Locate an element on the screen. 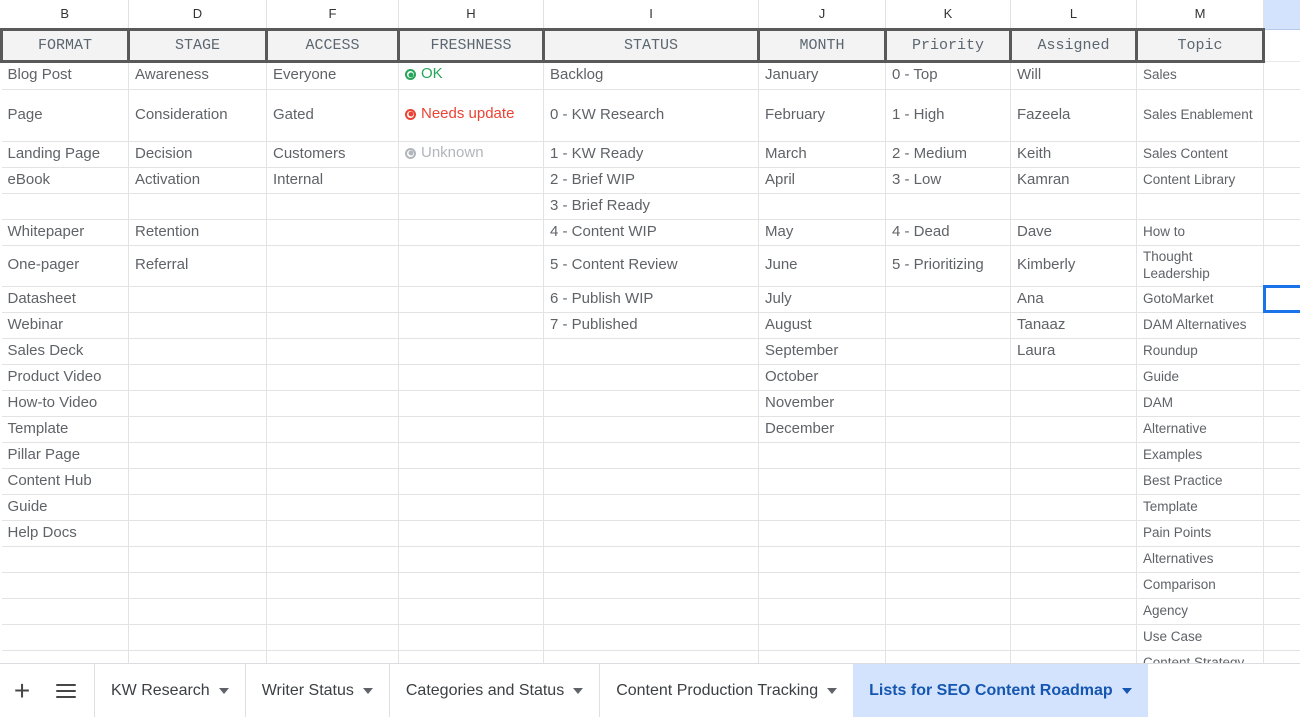  cell-priority: 0 - Top is located at coordinates (948, 75).